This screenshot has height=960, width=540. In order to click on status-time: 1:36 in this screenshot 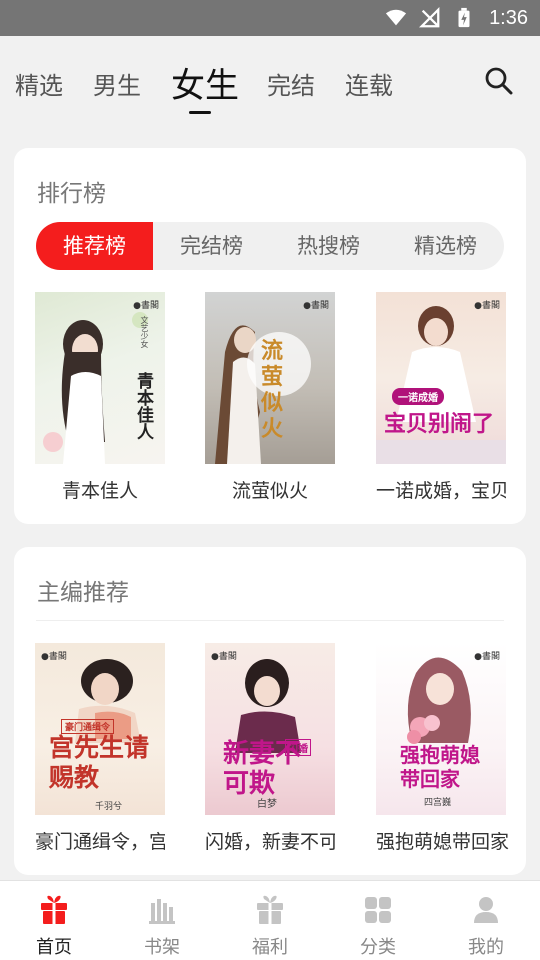, I will do `click(508, 17)`.